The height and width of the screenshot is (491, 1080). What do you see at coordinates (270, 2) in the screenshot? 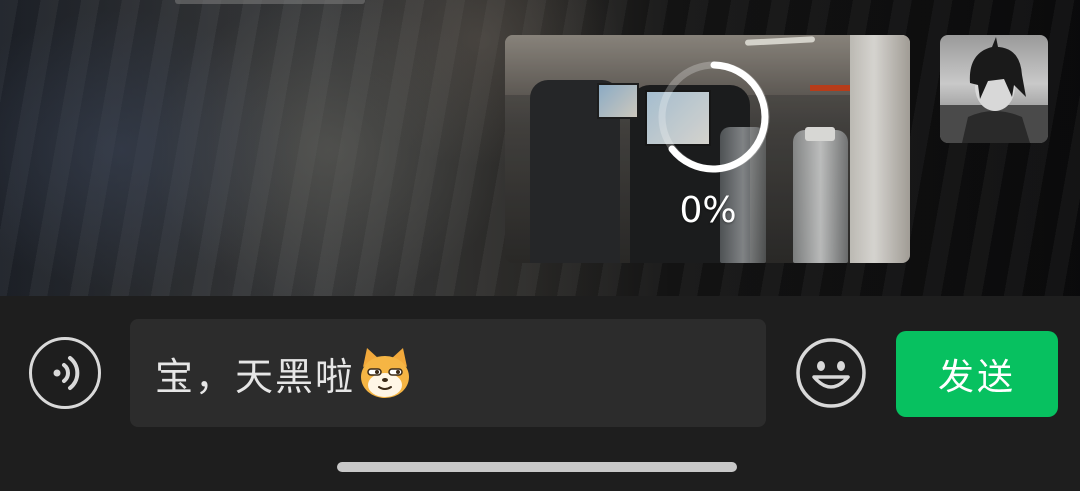
I see `top-edge-strip` at bounding box center [270, 2].